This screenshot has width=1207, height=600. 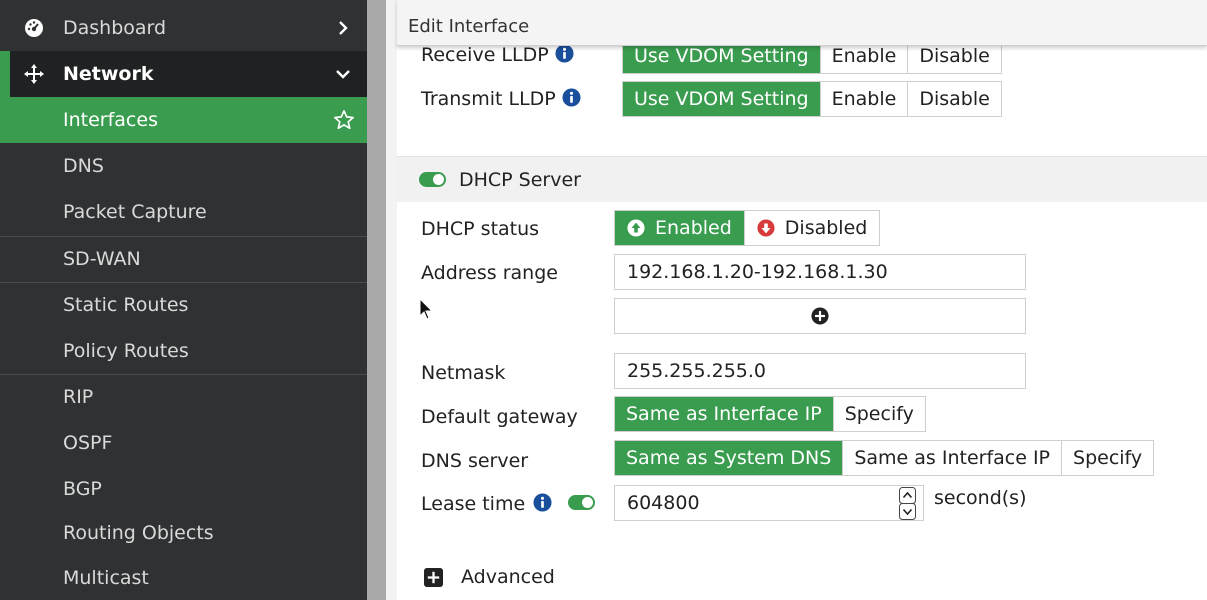 I want to click on transmit-lldp-label: Transmit LLDP, so click(x=501, y=99).